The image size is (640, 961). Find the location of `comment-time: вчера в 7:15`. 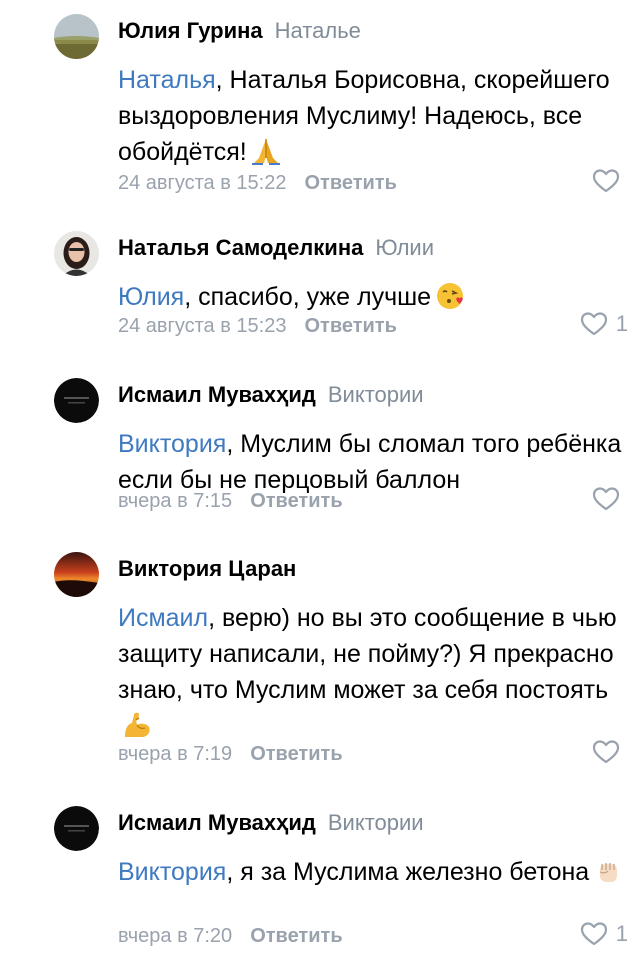

comment-time: вчера в 7:15 is located at coordinates (175, 501).